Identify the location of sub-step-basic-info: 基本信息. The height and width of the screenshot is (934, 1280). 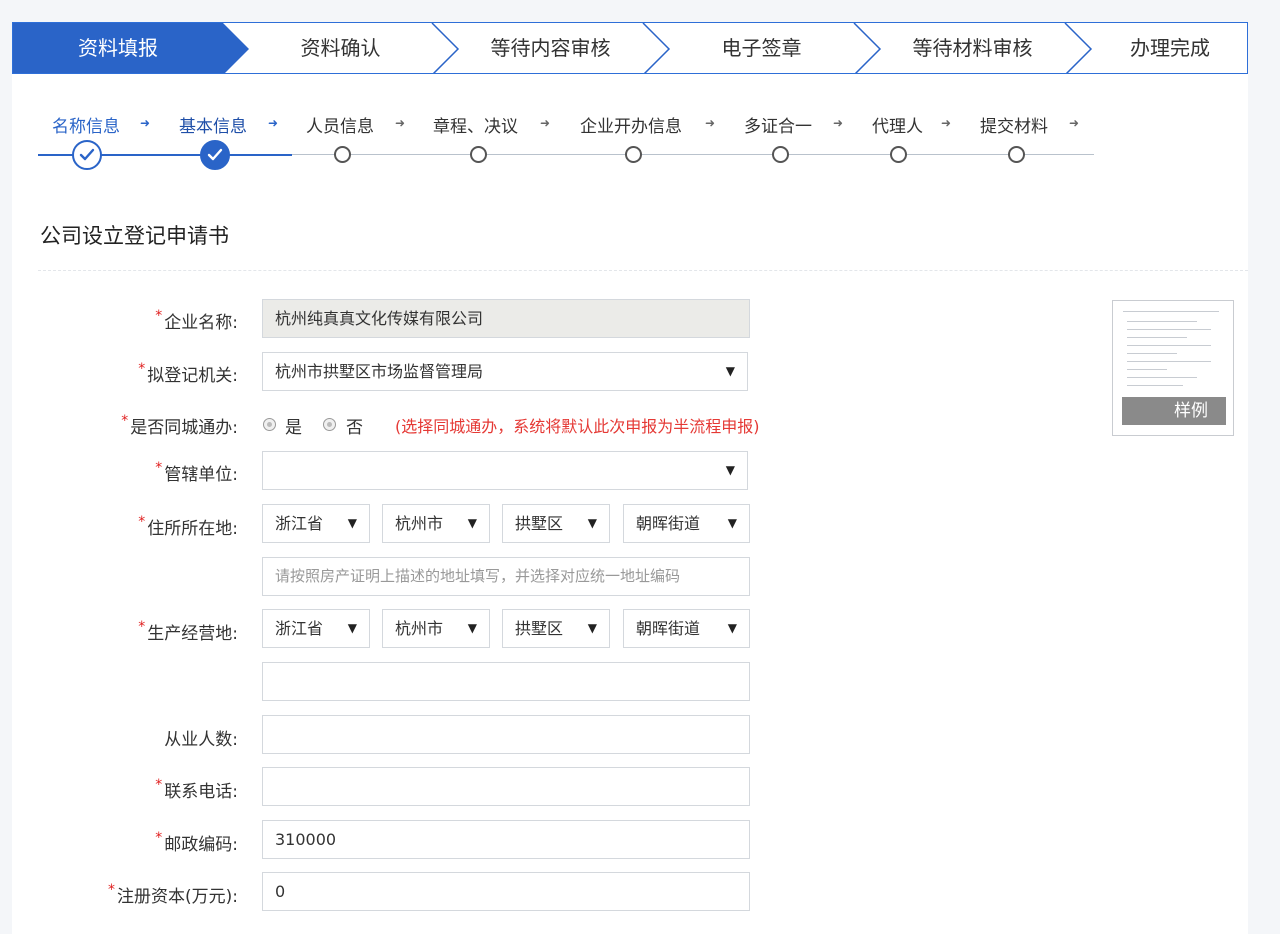
(213, 124).